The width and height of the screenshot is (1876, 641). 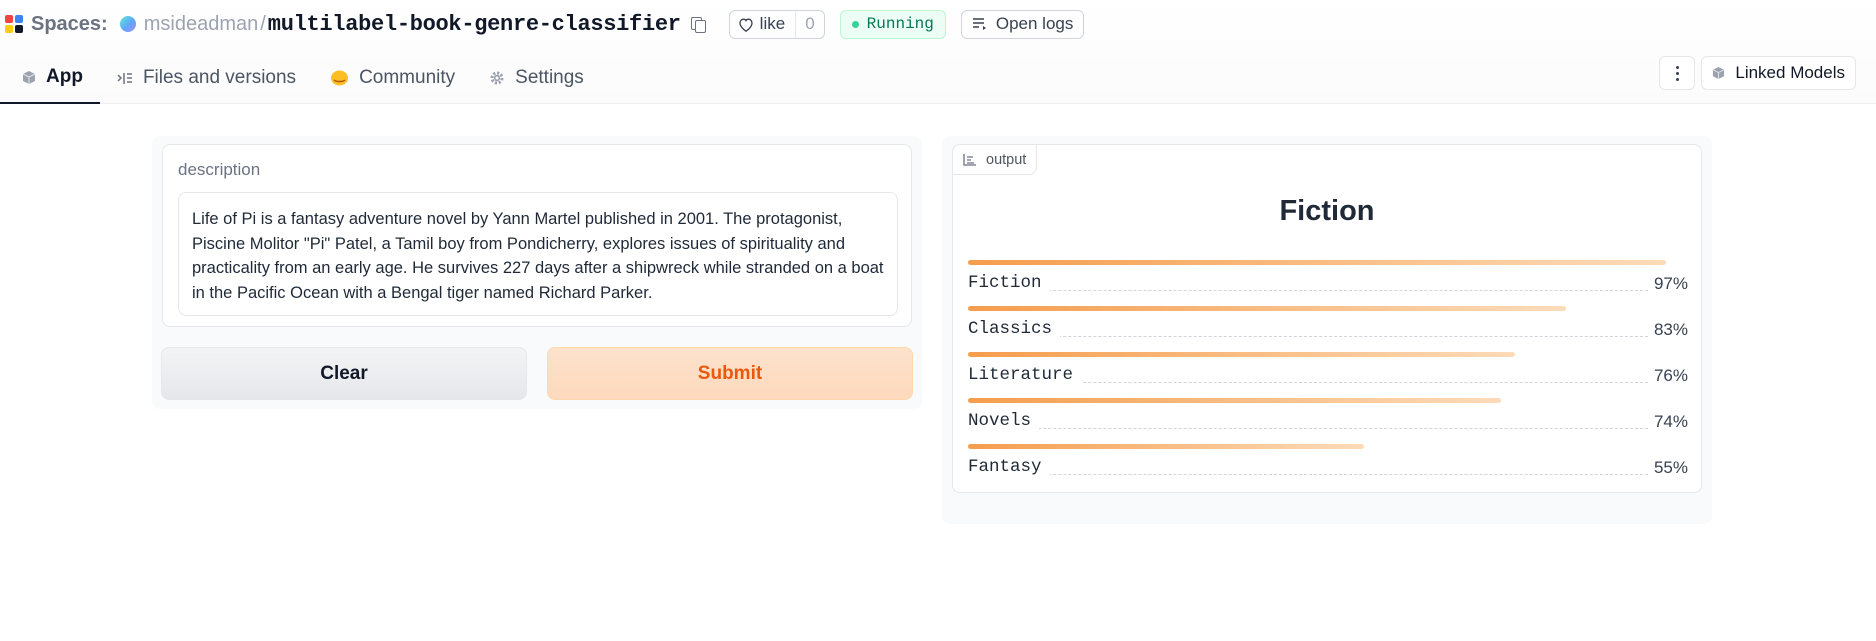 What do you see at coordinates (1327, 211) in the screenshot?
I see `top-label: Fiction` at bounding box center [1327, 211].